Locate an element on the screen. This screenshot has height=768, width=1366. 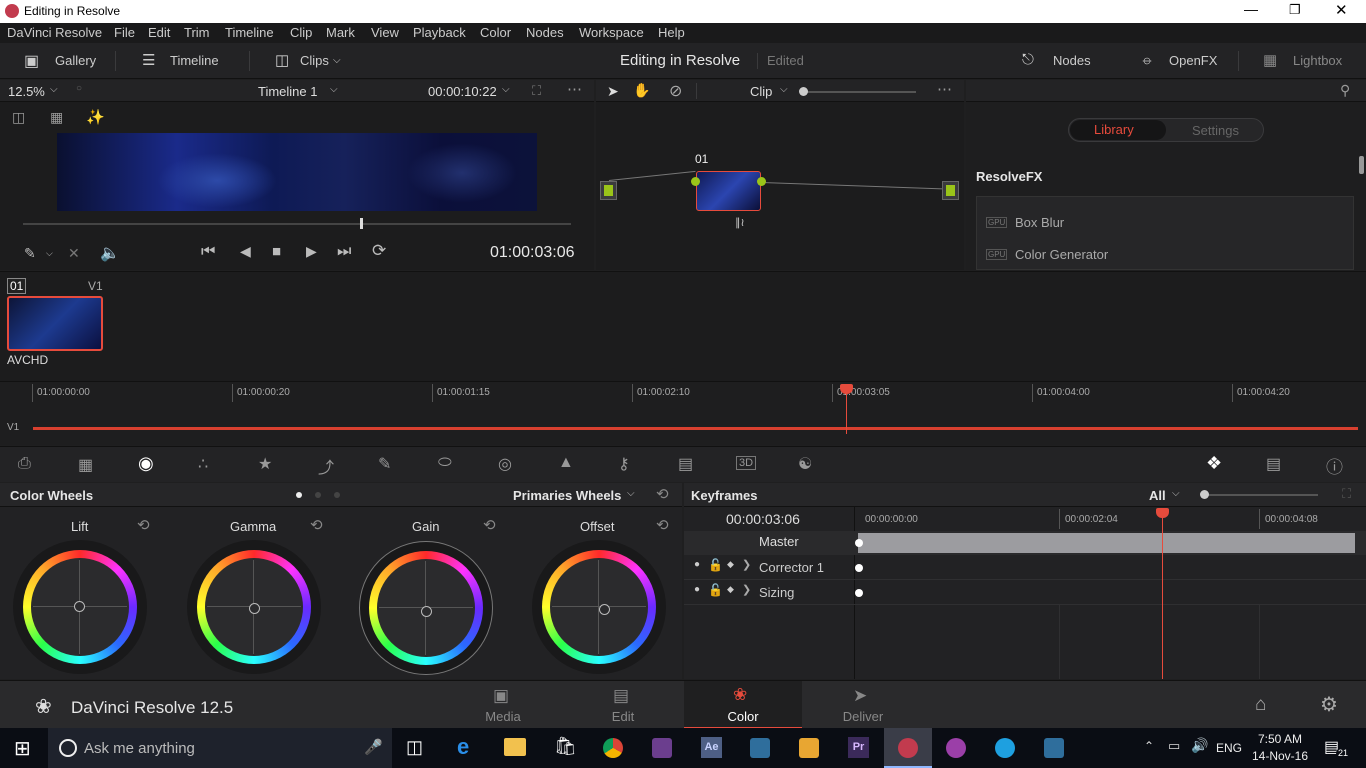
search-icon: ⚲ is located at coordinates (1345, 90).